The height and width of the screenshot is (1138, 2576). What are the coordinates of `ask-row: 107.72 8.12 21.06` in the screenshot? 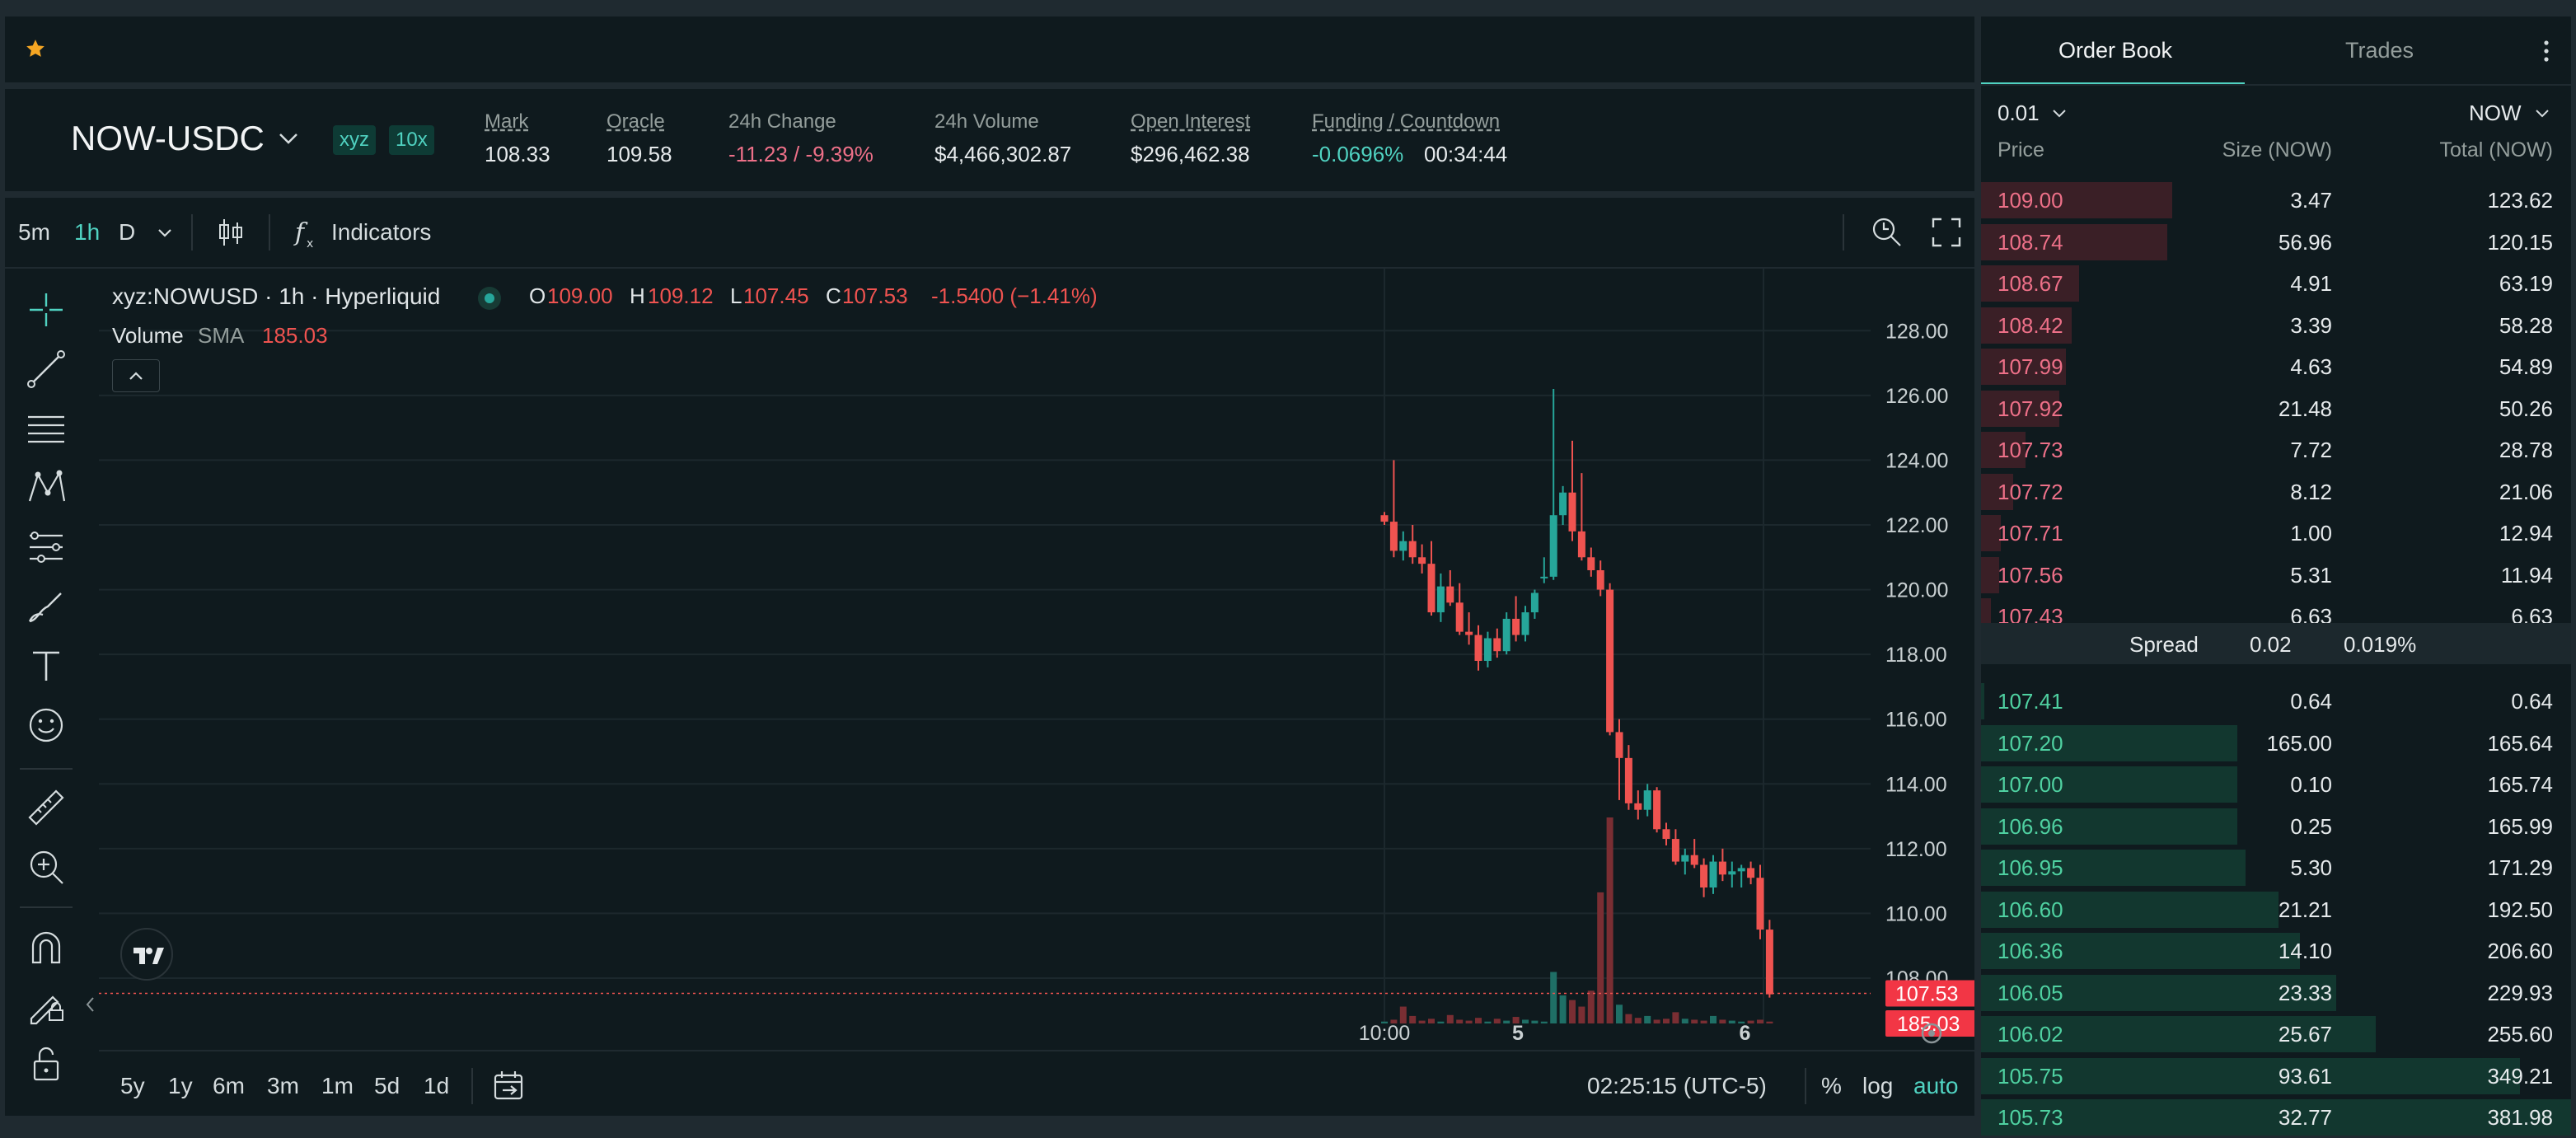 It's located at (2276, 492).